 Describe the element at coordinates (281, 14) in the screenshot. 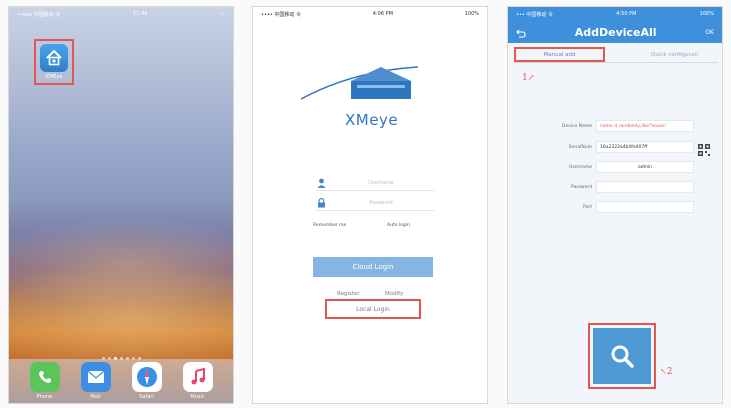

I see `carrier-label: •••• 中国移动 令` at that location.